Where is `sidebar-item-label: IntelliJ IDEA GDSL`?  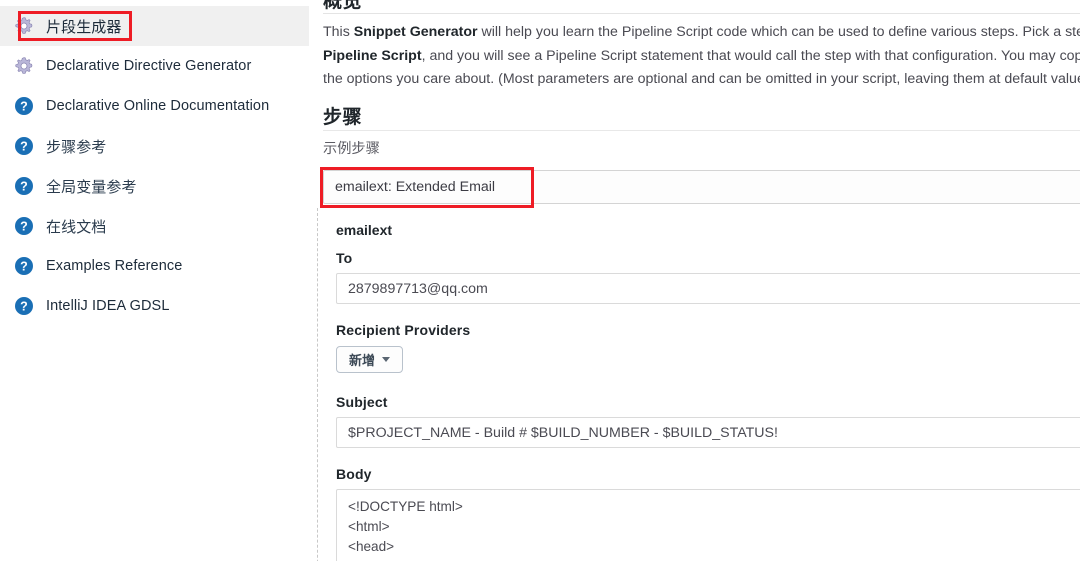 sidebar-item-label: IntelliJ IDEA GDSL is located at coordinates (108, 306).